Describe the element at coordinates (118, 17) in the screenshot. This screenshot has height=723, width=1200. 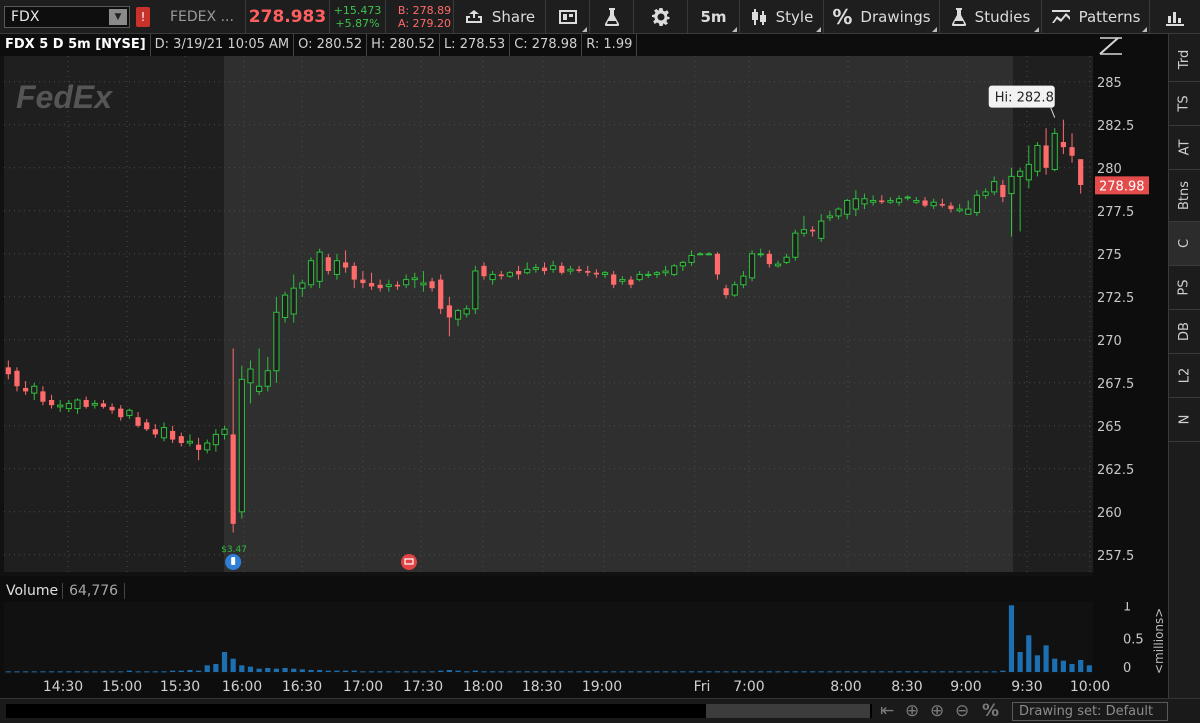
I see `symbol-dropdown-icon: ▼` at that location.